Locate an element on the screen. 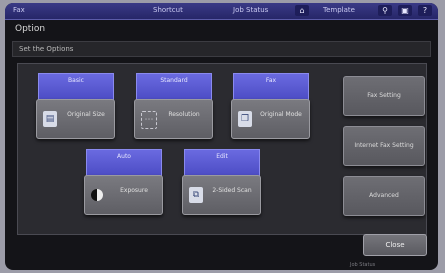 Image resolution: width=445 pixels, height=273 pixels. shortcut-tab: Shortcut is located at coordinates (168, 10).